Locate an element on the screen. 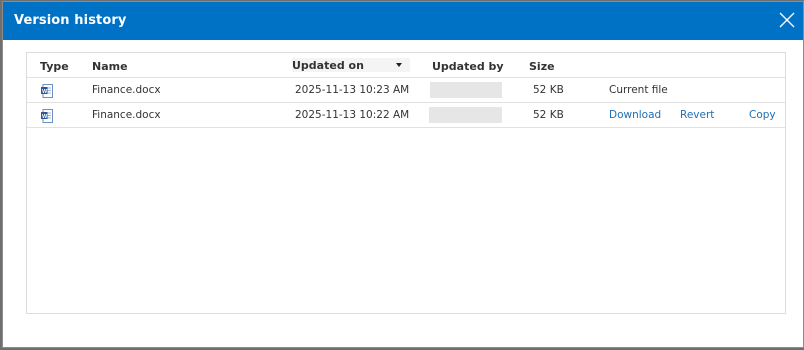  dialog-title: Version history is located at coordinates (70, 20).